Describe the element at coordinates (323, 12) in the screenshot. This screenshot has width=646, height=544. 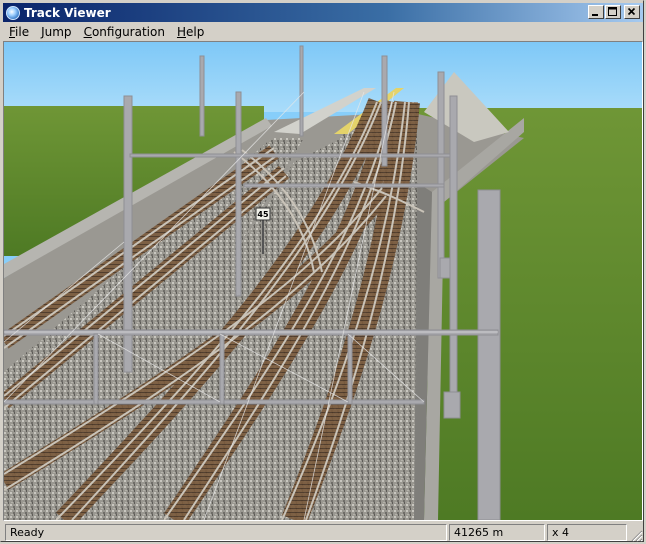
I see `title-bar: Track Viewer` at that location.